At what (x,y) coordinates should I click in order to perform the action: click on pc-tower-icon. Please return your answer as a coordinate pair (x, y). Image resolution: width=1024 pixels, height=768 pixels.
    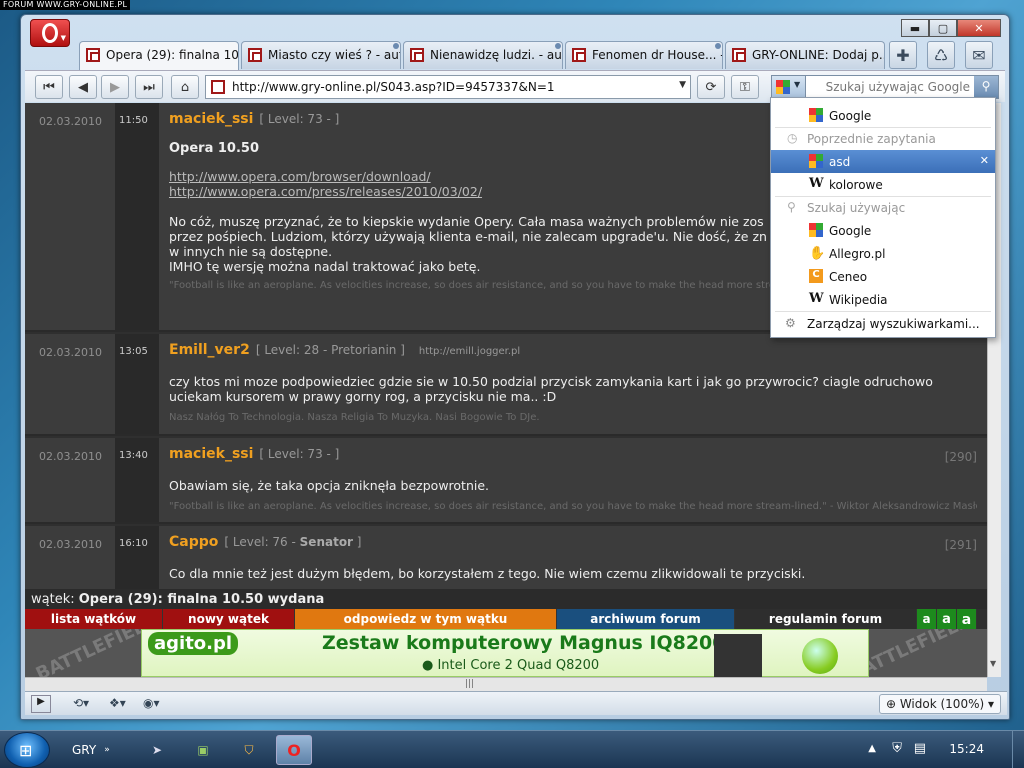
    Looking at the image, I should click on (738, 655).